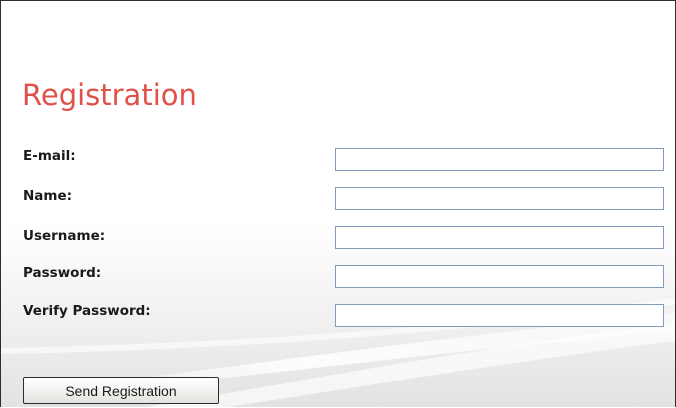 The width and height of the screenshot is (676, 408). I want to click on page-title: Registration, so click(109, 95).